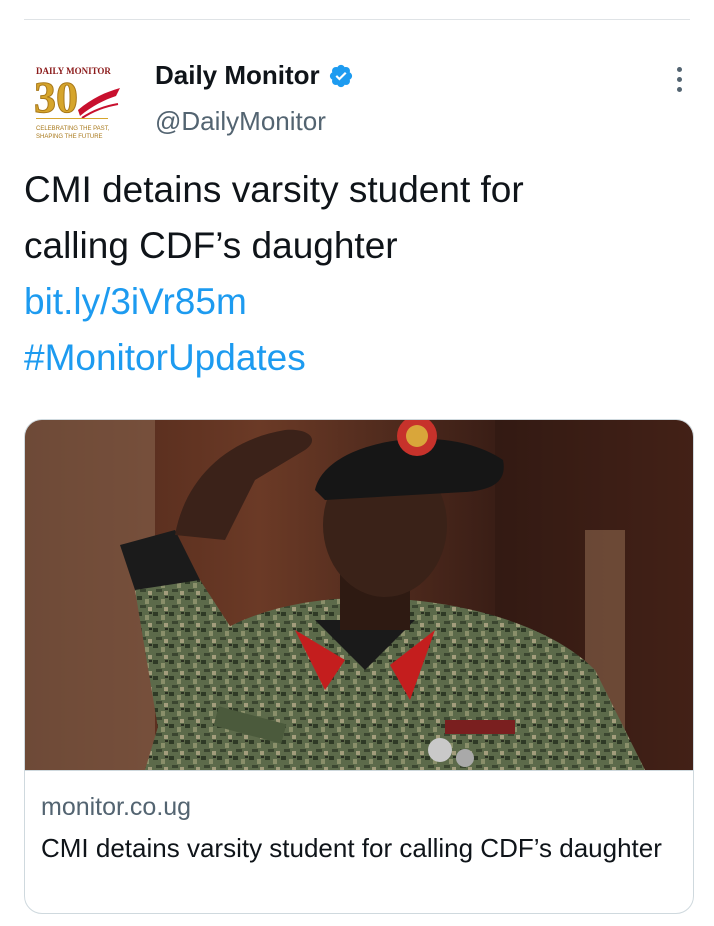 Image resolution: width=714 pixels, height=926 pixels. I want to click on top-divider, so click(357, 19).